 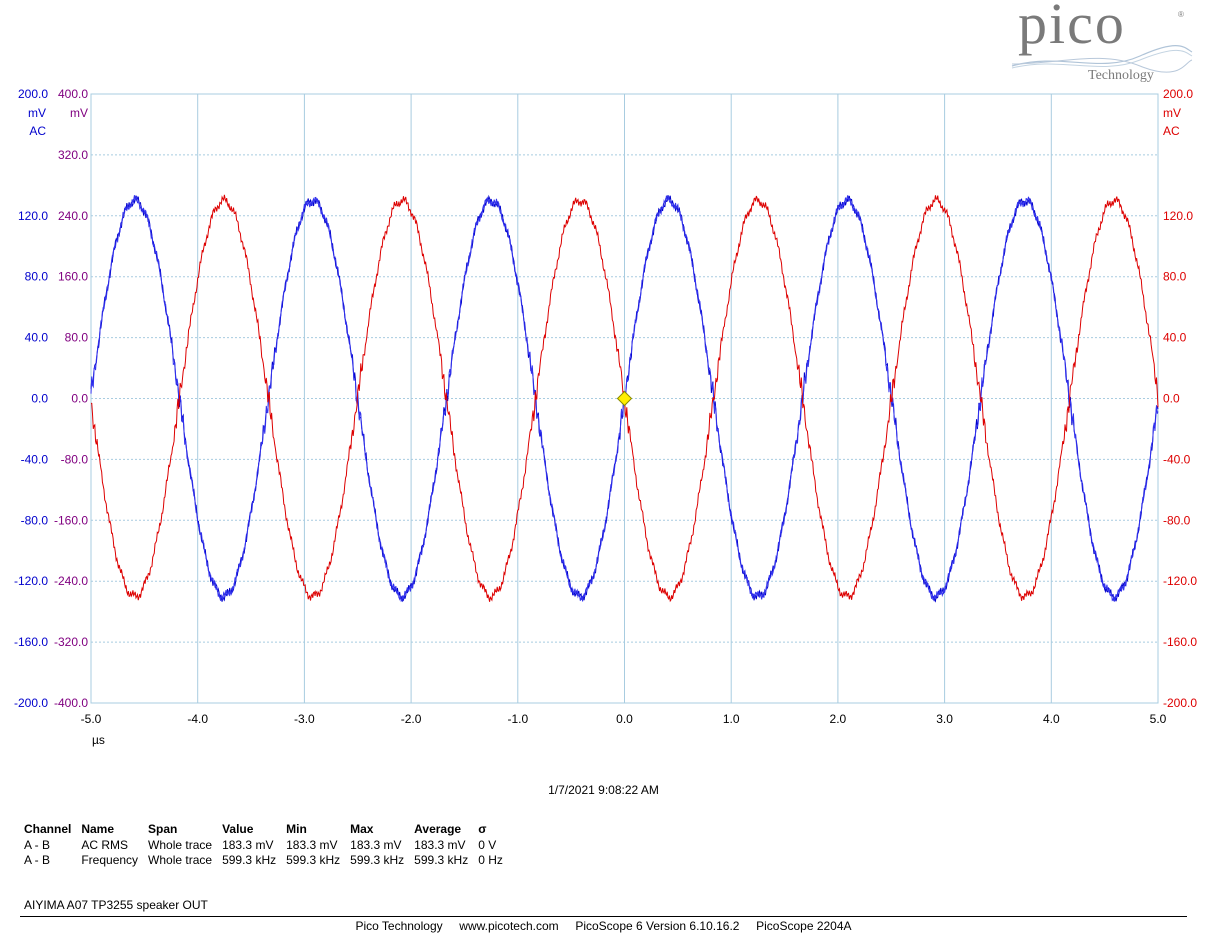 I want to click on y-tick-label-right: -200.0, so click(x=1180, y=703).